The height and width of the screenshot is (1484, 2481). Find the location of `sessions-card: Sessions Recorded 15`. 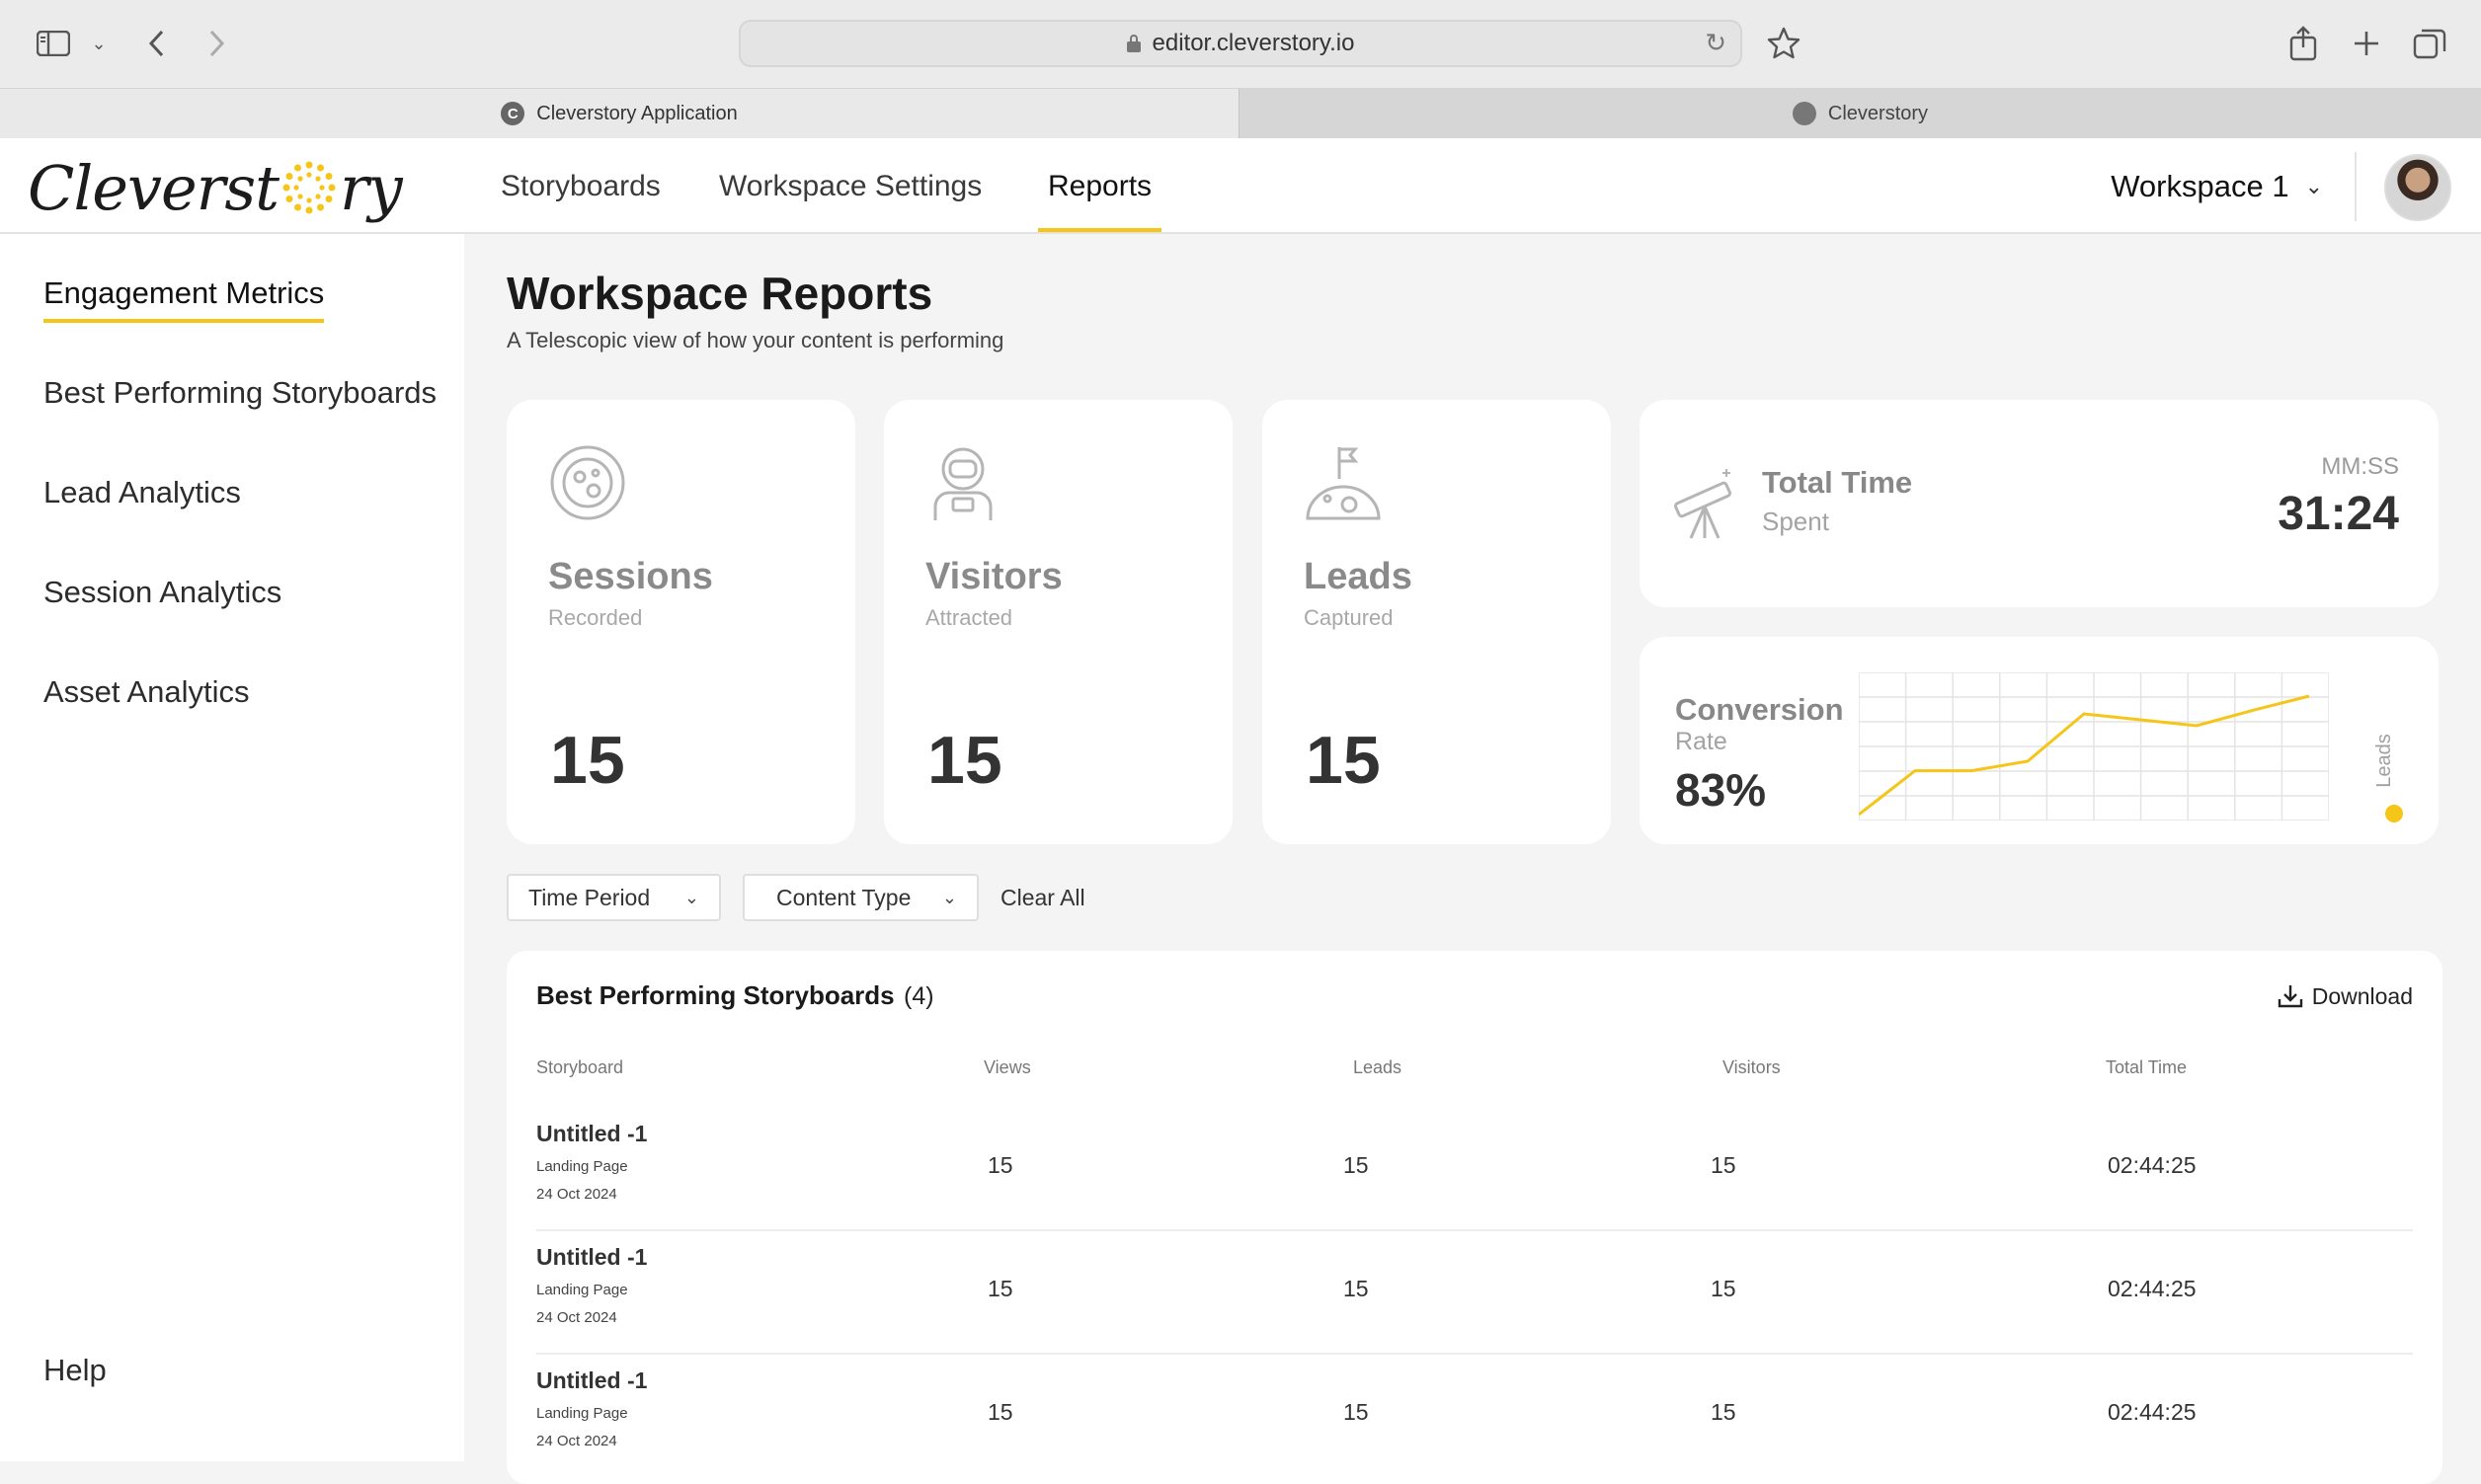

sessions-card: Sessions Recorded 15 is located at coordinates (681, 622).